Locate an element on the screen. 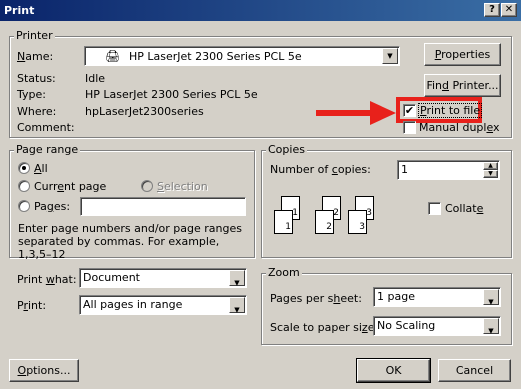 Image resolution: width=521 pixels, height=389 pixels. collate-page: 1 is located at coordinates (283, 222).